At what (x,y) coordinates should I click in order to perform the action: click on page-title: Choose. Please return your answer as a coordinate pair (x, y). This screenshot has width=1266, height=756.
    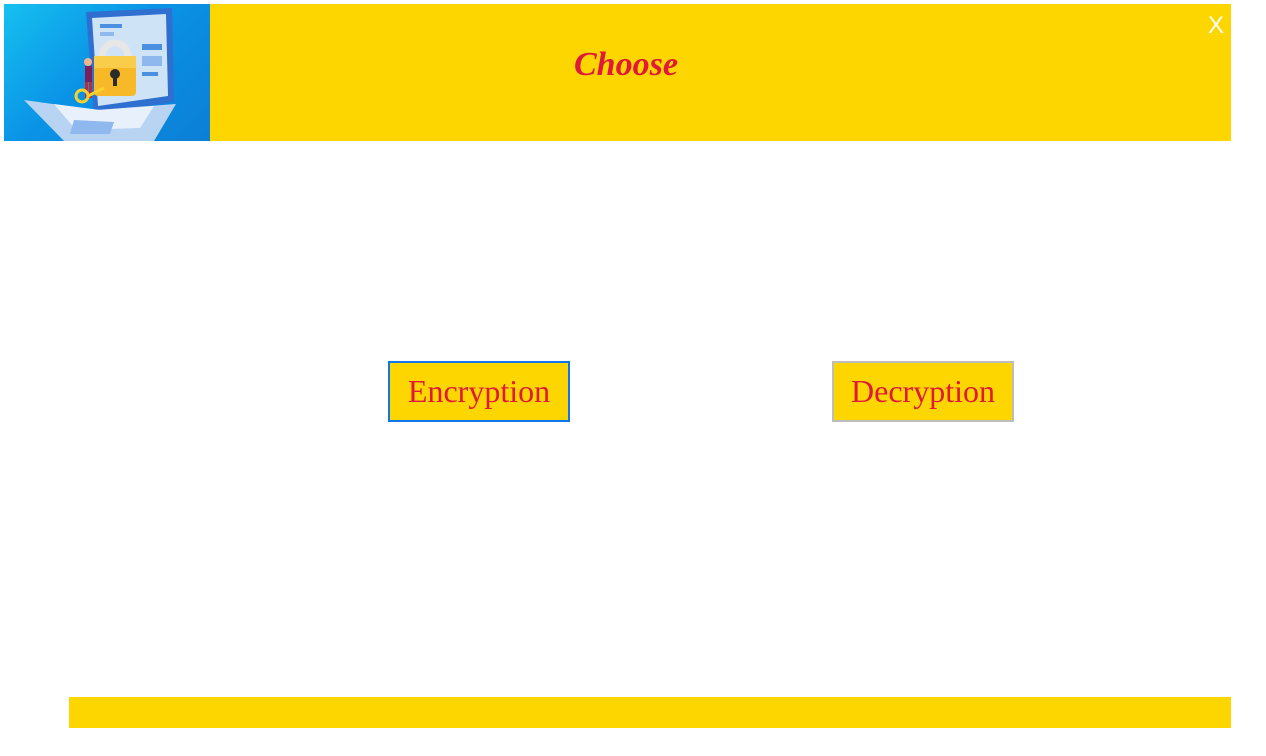
    Looking at the image, I should click on (626, 64).